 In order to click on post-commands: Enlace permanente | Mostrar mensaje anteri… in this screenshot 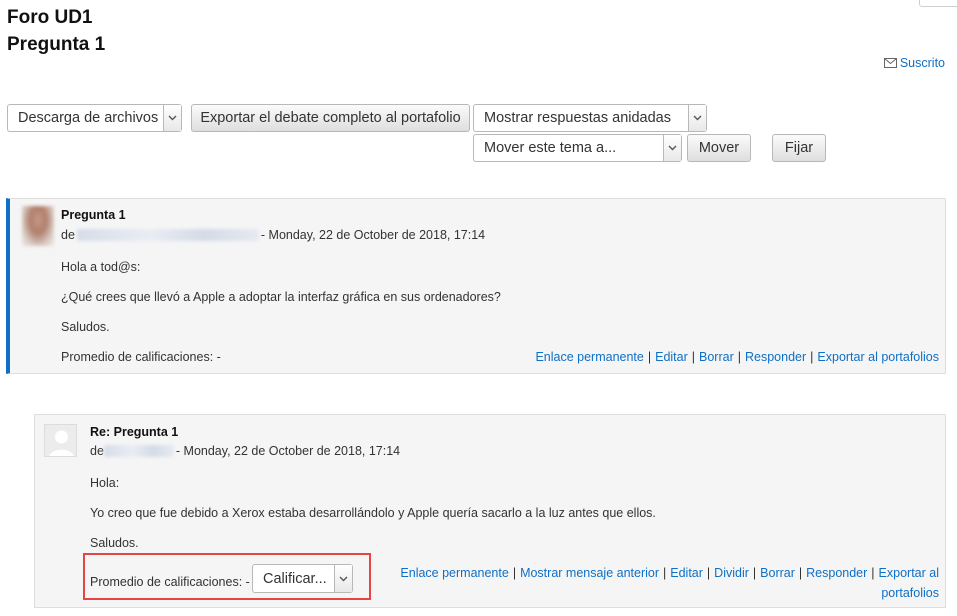, I will do `click(669, 583)`.